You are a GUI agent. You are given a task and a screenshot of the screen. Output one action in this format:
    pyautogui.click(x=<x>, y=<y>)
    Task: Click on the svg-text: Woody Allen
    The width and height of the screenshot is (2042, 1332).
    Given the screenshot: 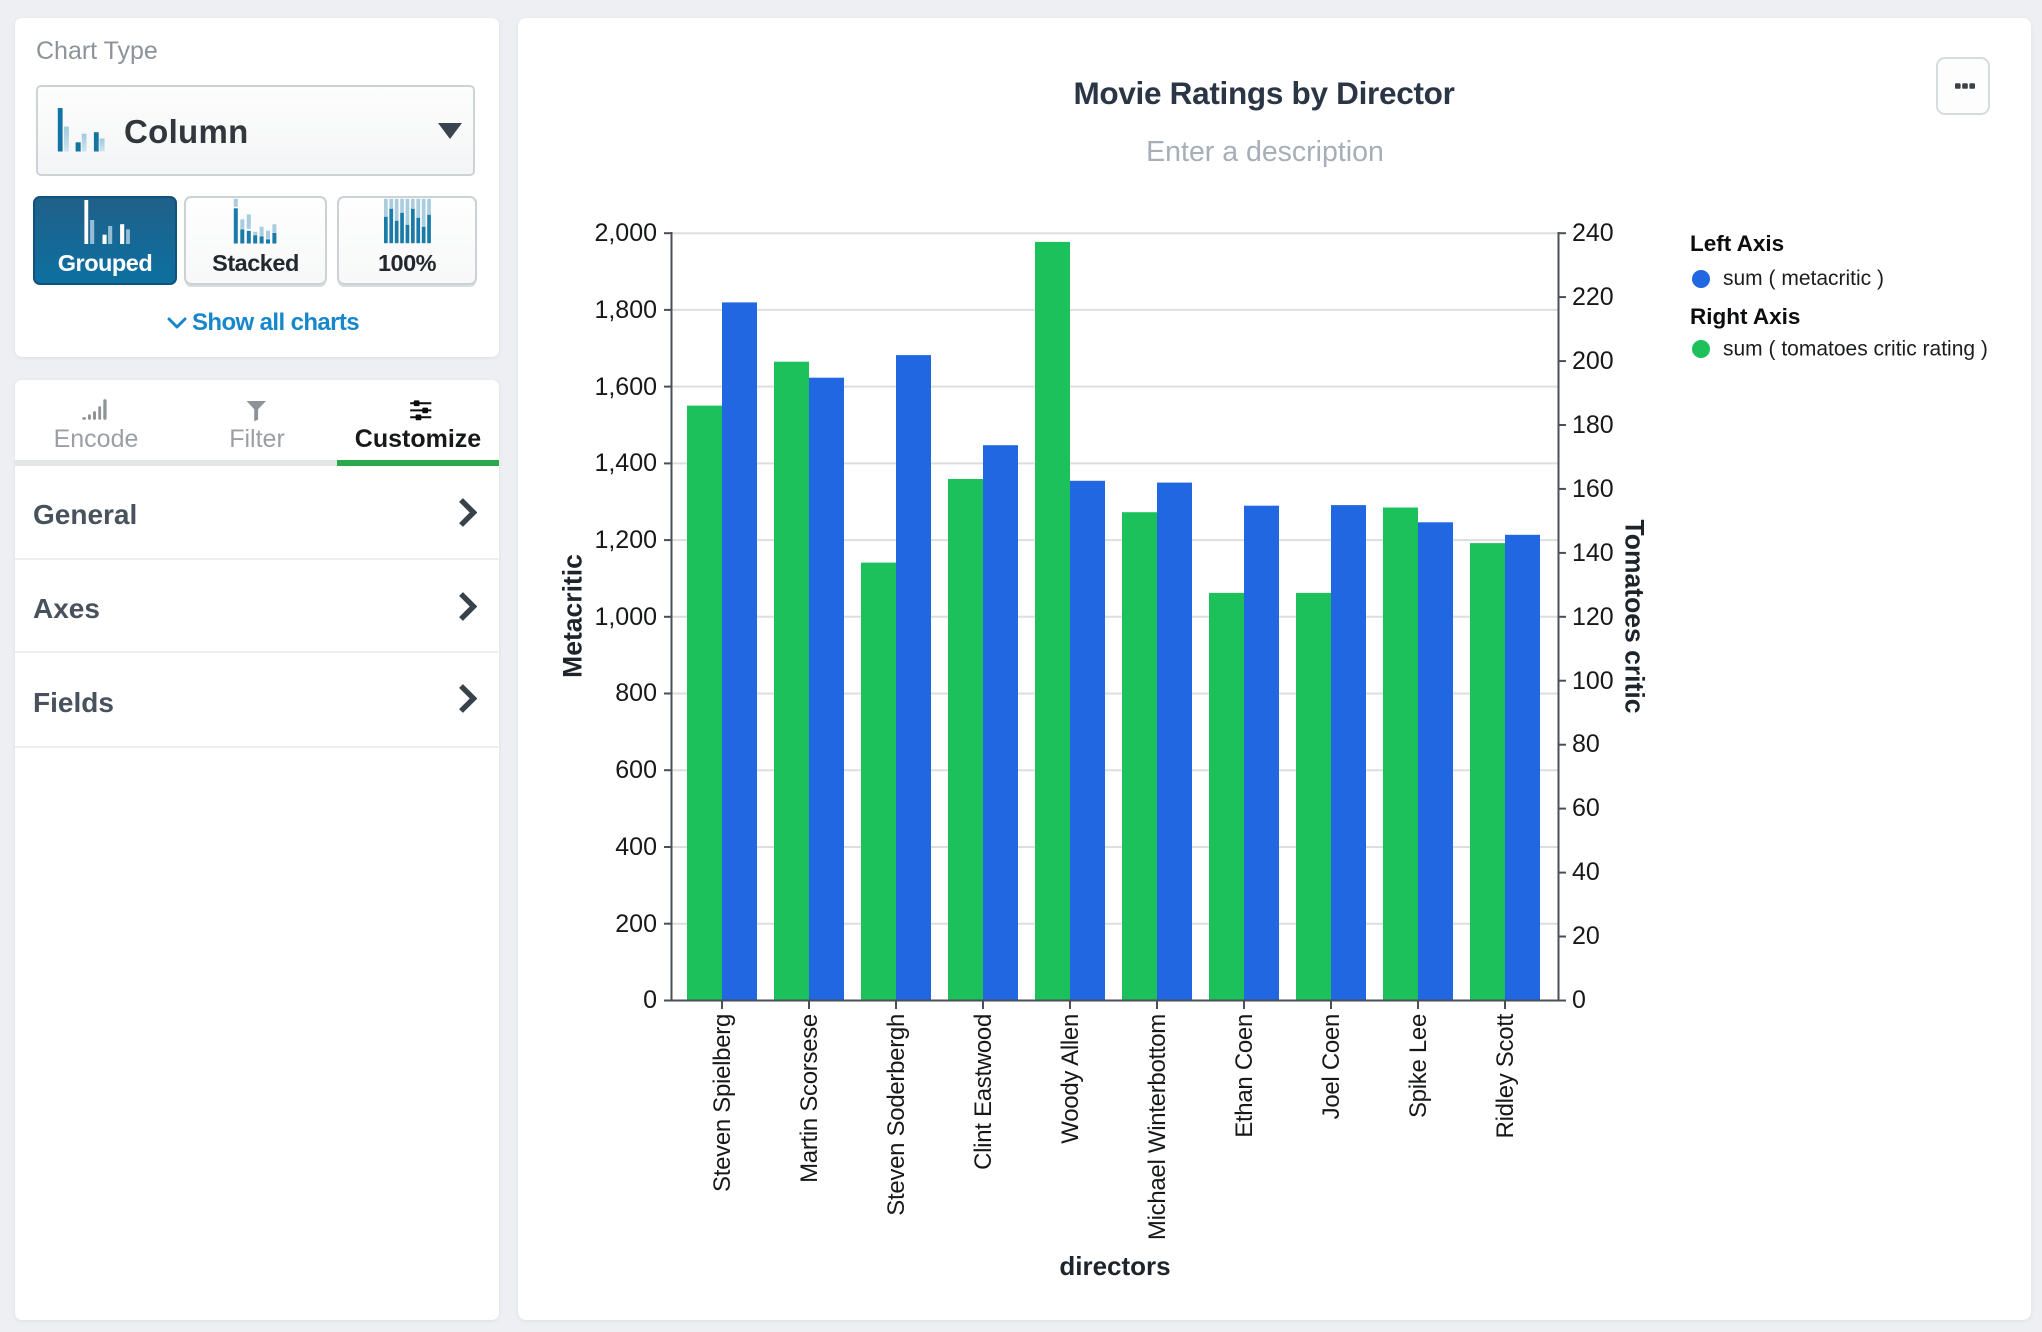 What is the action you would take?
    pyautogui.click(x=1070, y=1079)
    